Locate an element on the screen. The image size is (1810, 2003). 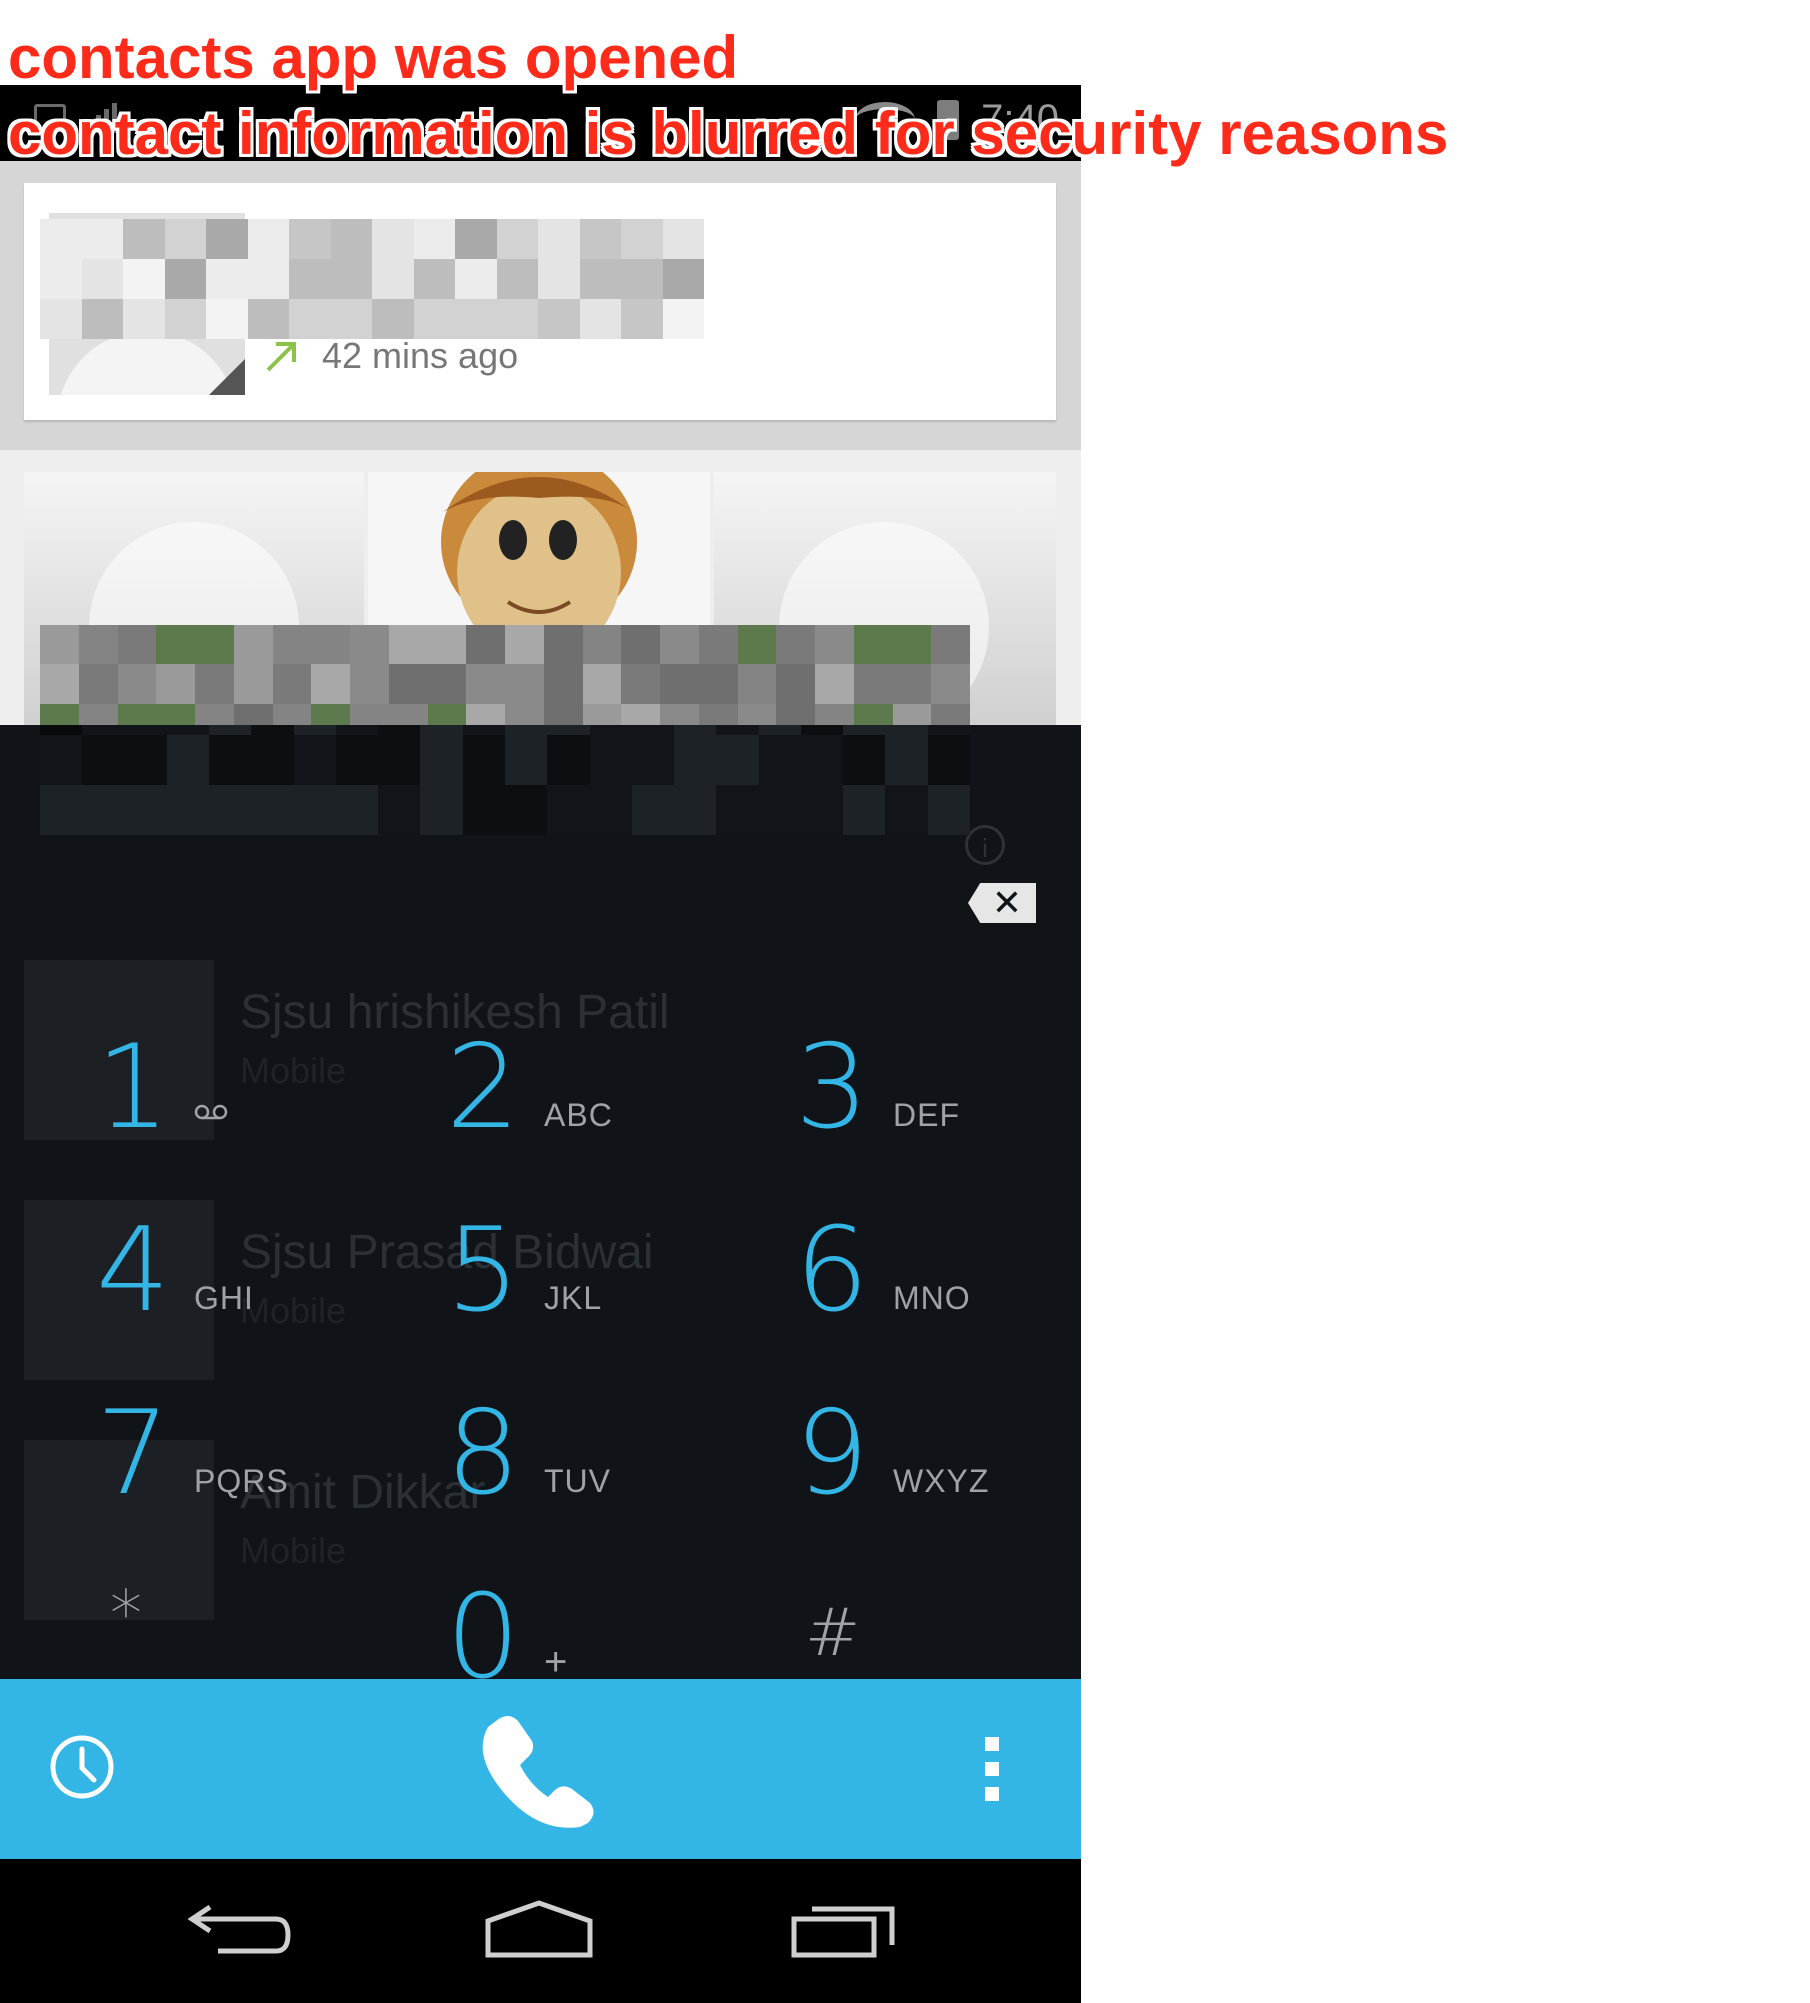
dialpad-key-5: 5 JKL is located at coordinates (616, 1298).